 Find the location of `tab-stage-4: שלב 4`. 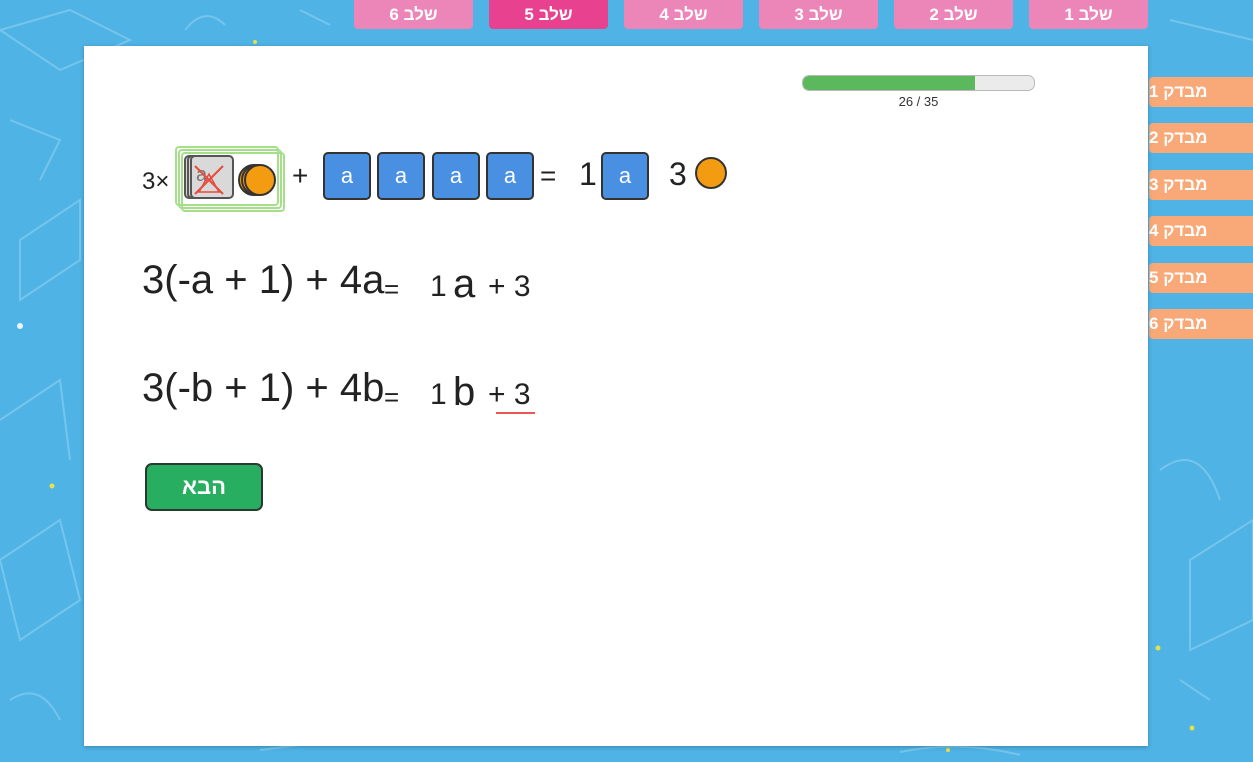

tab-stage-4: שלב 4 is located at coordinates (683, 14).